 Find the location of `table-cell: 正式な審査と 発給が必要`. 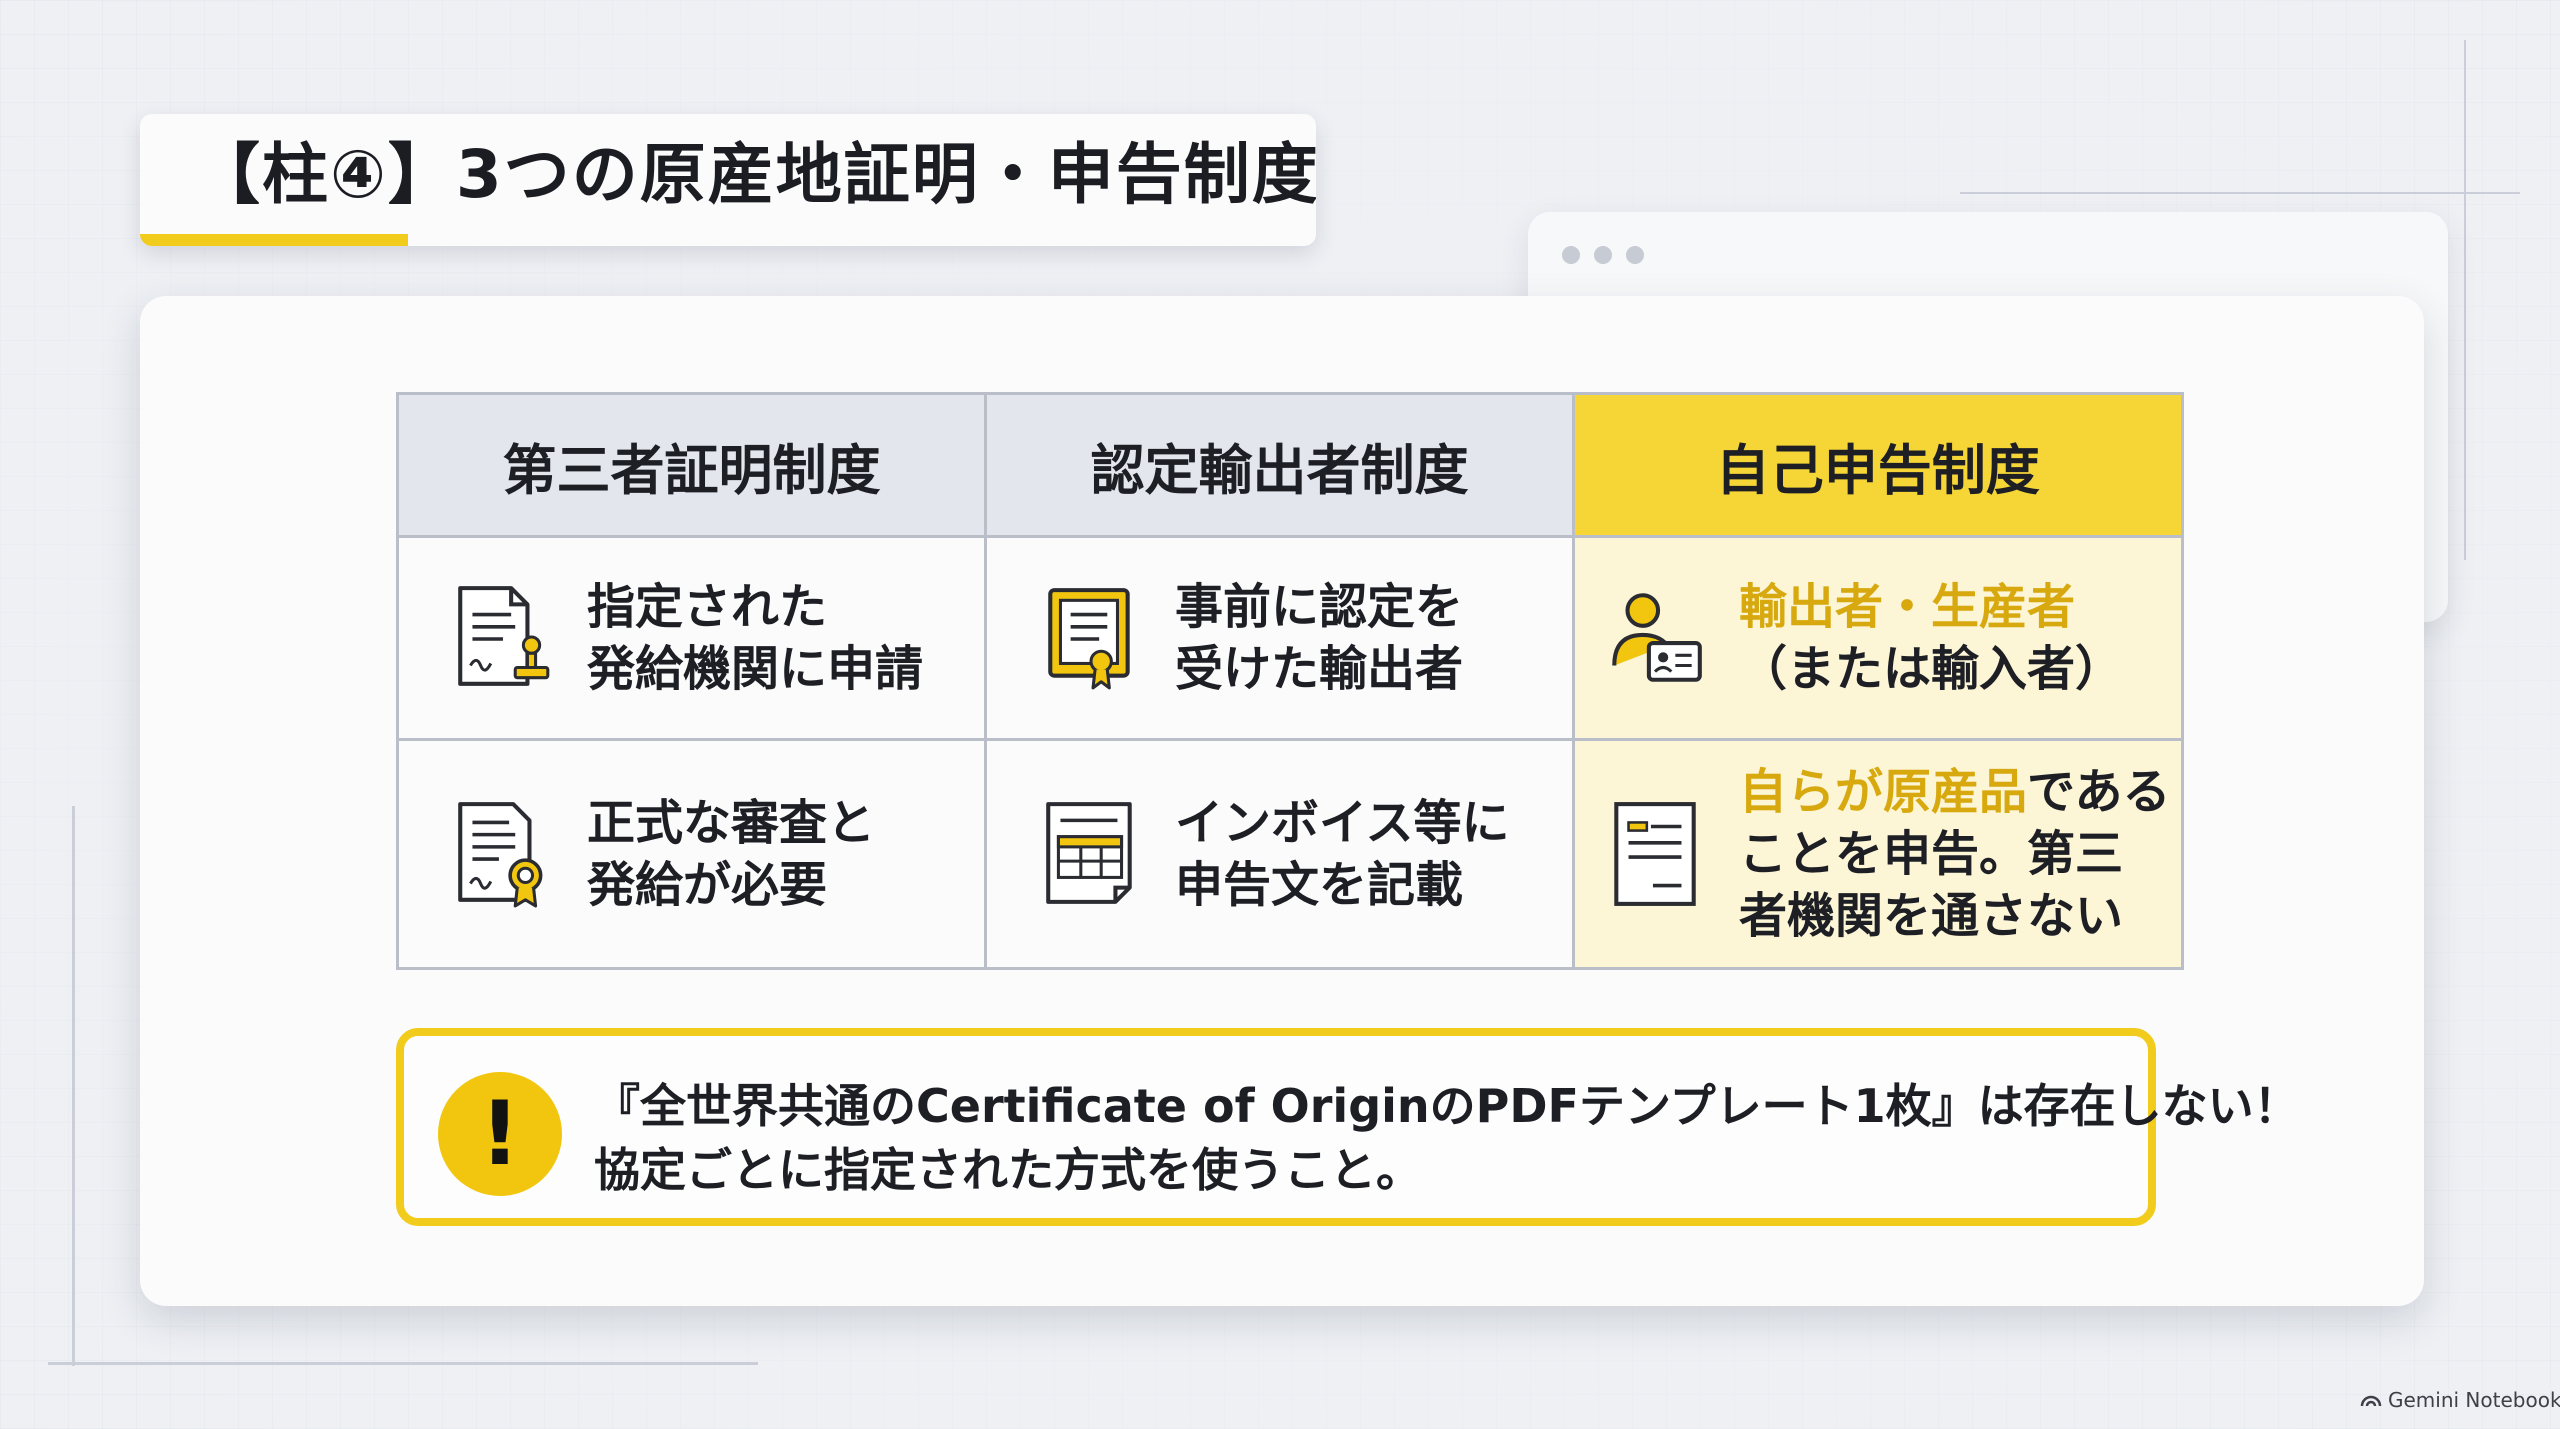

table-cell: 正式な審査と 発給が必要 is located at coordinates (691, 854).